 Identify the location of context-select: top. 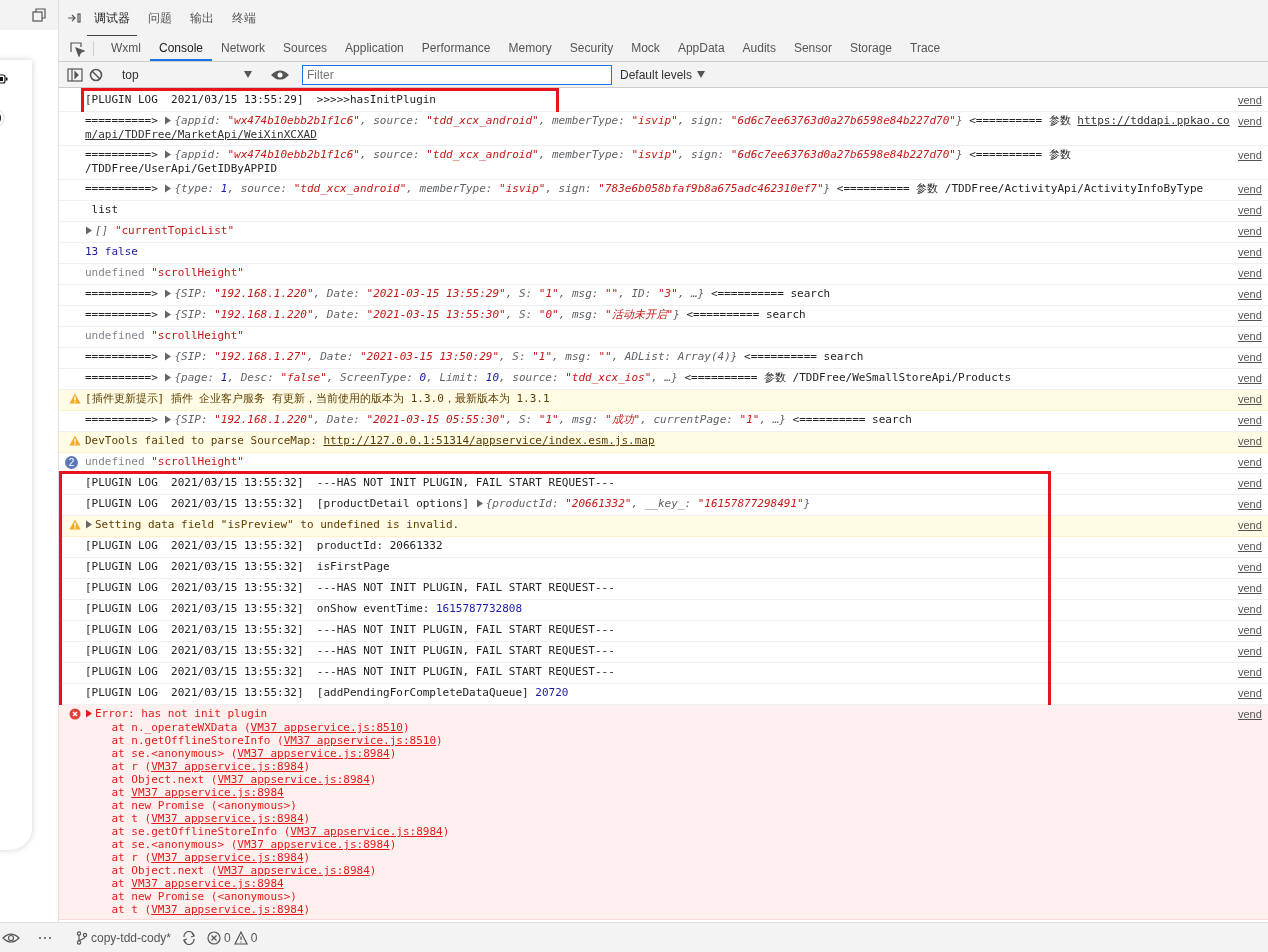
(187, 74).